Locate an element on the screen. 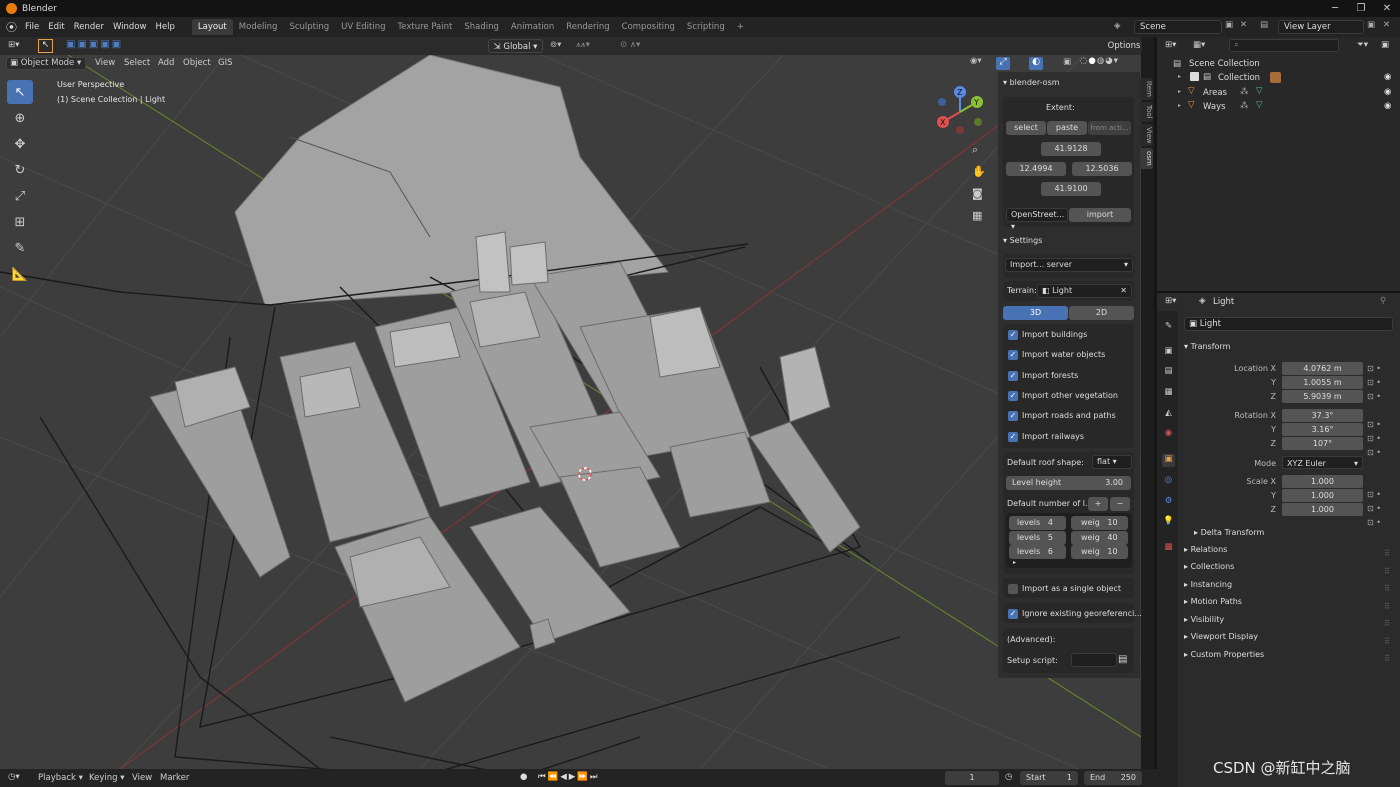 This screenshot has height=787, width=1400. marker-menu: Marker is located at coordinates (174, 778).